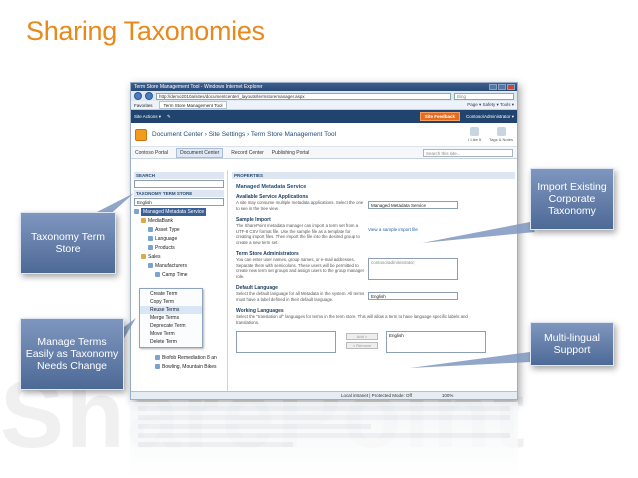 Image resolution: width=638 pixels, height=478 pixels. Describe the element at coordinates (393, 229) in the screenshot. I see `sample-import-link: View a sample import file` at that location.